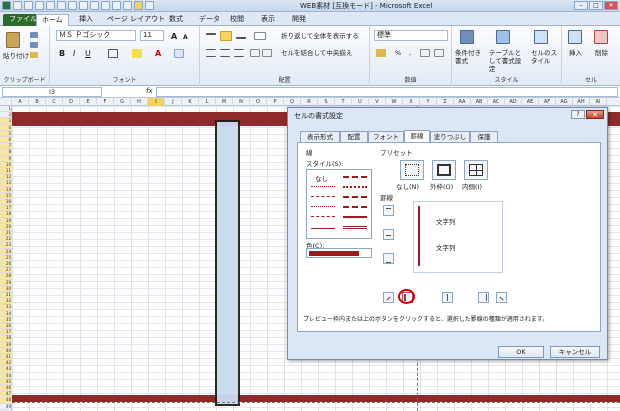  What do you see at coordinates (595, 114) in the screenshot?
I see `dialog-close-button: ✕` at bounding box center [595, 114].